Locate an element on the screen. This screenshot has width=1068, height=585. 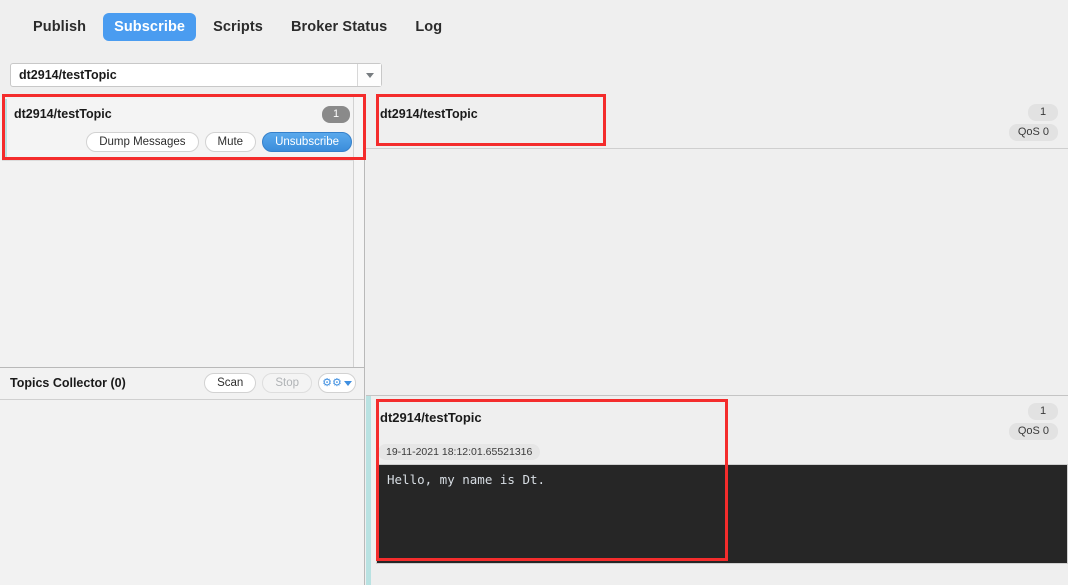
message-detail-qos-badge: QoS 0 is located at coordinates (1033, 431).